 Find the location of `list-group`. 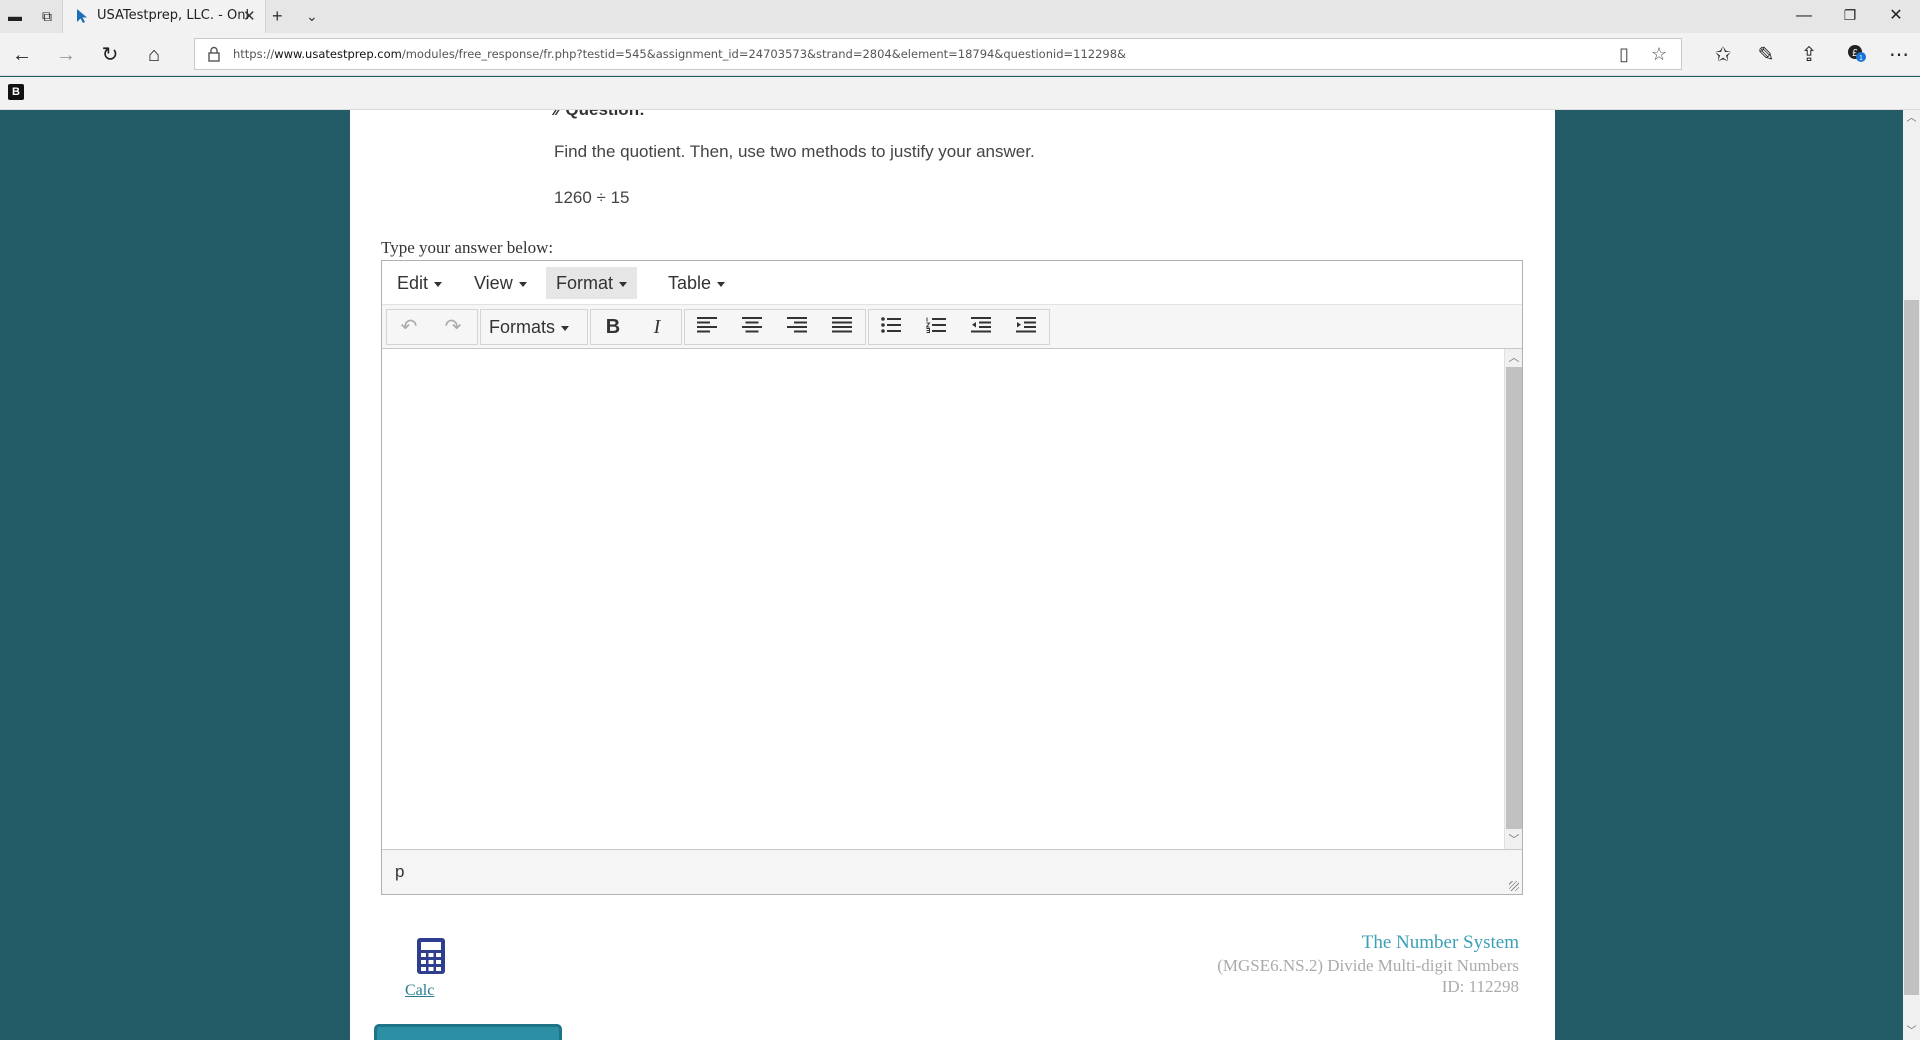

list-group is located at coordinates (959, 327).